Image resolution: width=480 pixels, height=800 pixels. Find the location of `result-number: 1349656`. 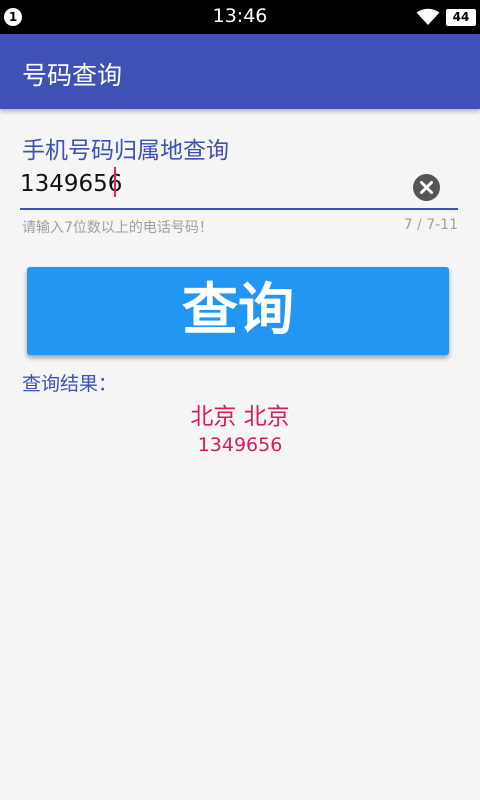

result-number: 1349656 is located at coordinates (240, 445).